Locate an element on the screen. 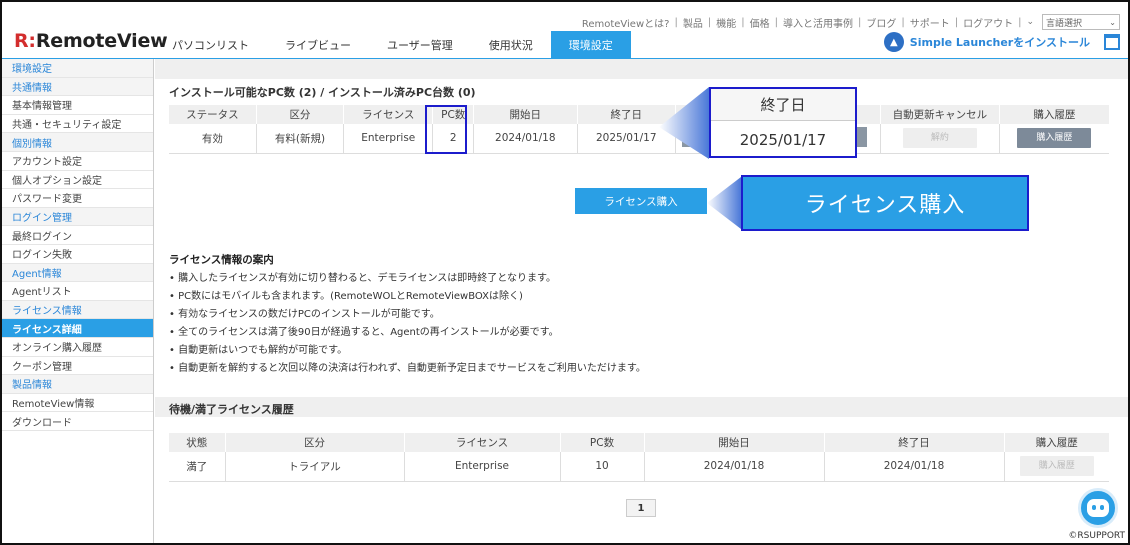  copyright: ©RSUPPORT is located at coordinates (1096, 536).